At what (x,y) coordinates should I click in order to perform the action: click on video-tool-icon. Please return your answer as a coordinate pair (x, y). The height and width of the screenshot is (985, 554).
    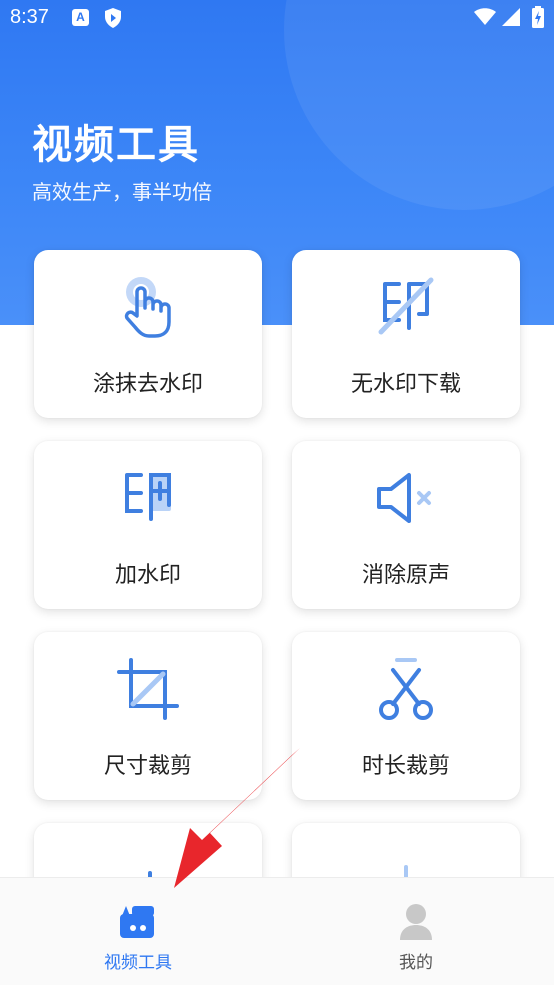
    Looking at the image, I should click on (137, 922).